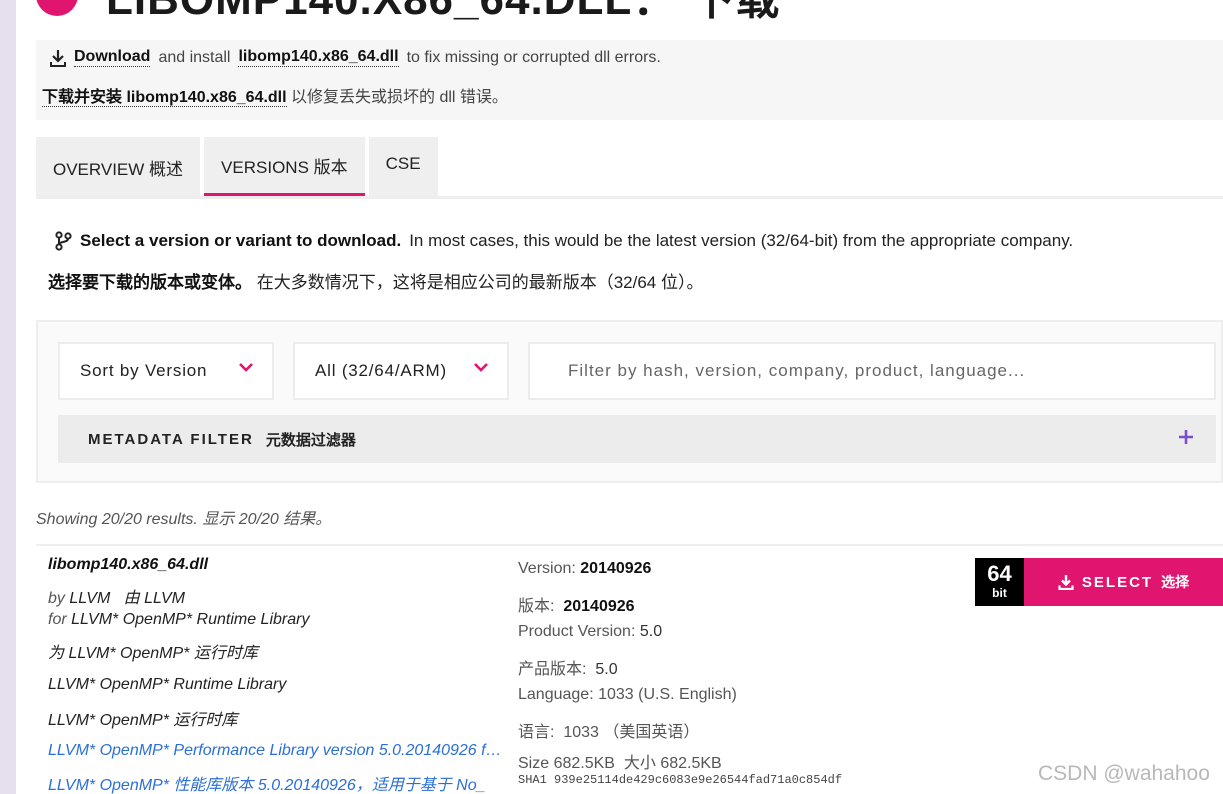  I want to click on product-version-label-cn: 产品版本:, so click(552, 669).